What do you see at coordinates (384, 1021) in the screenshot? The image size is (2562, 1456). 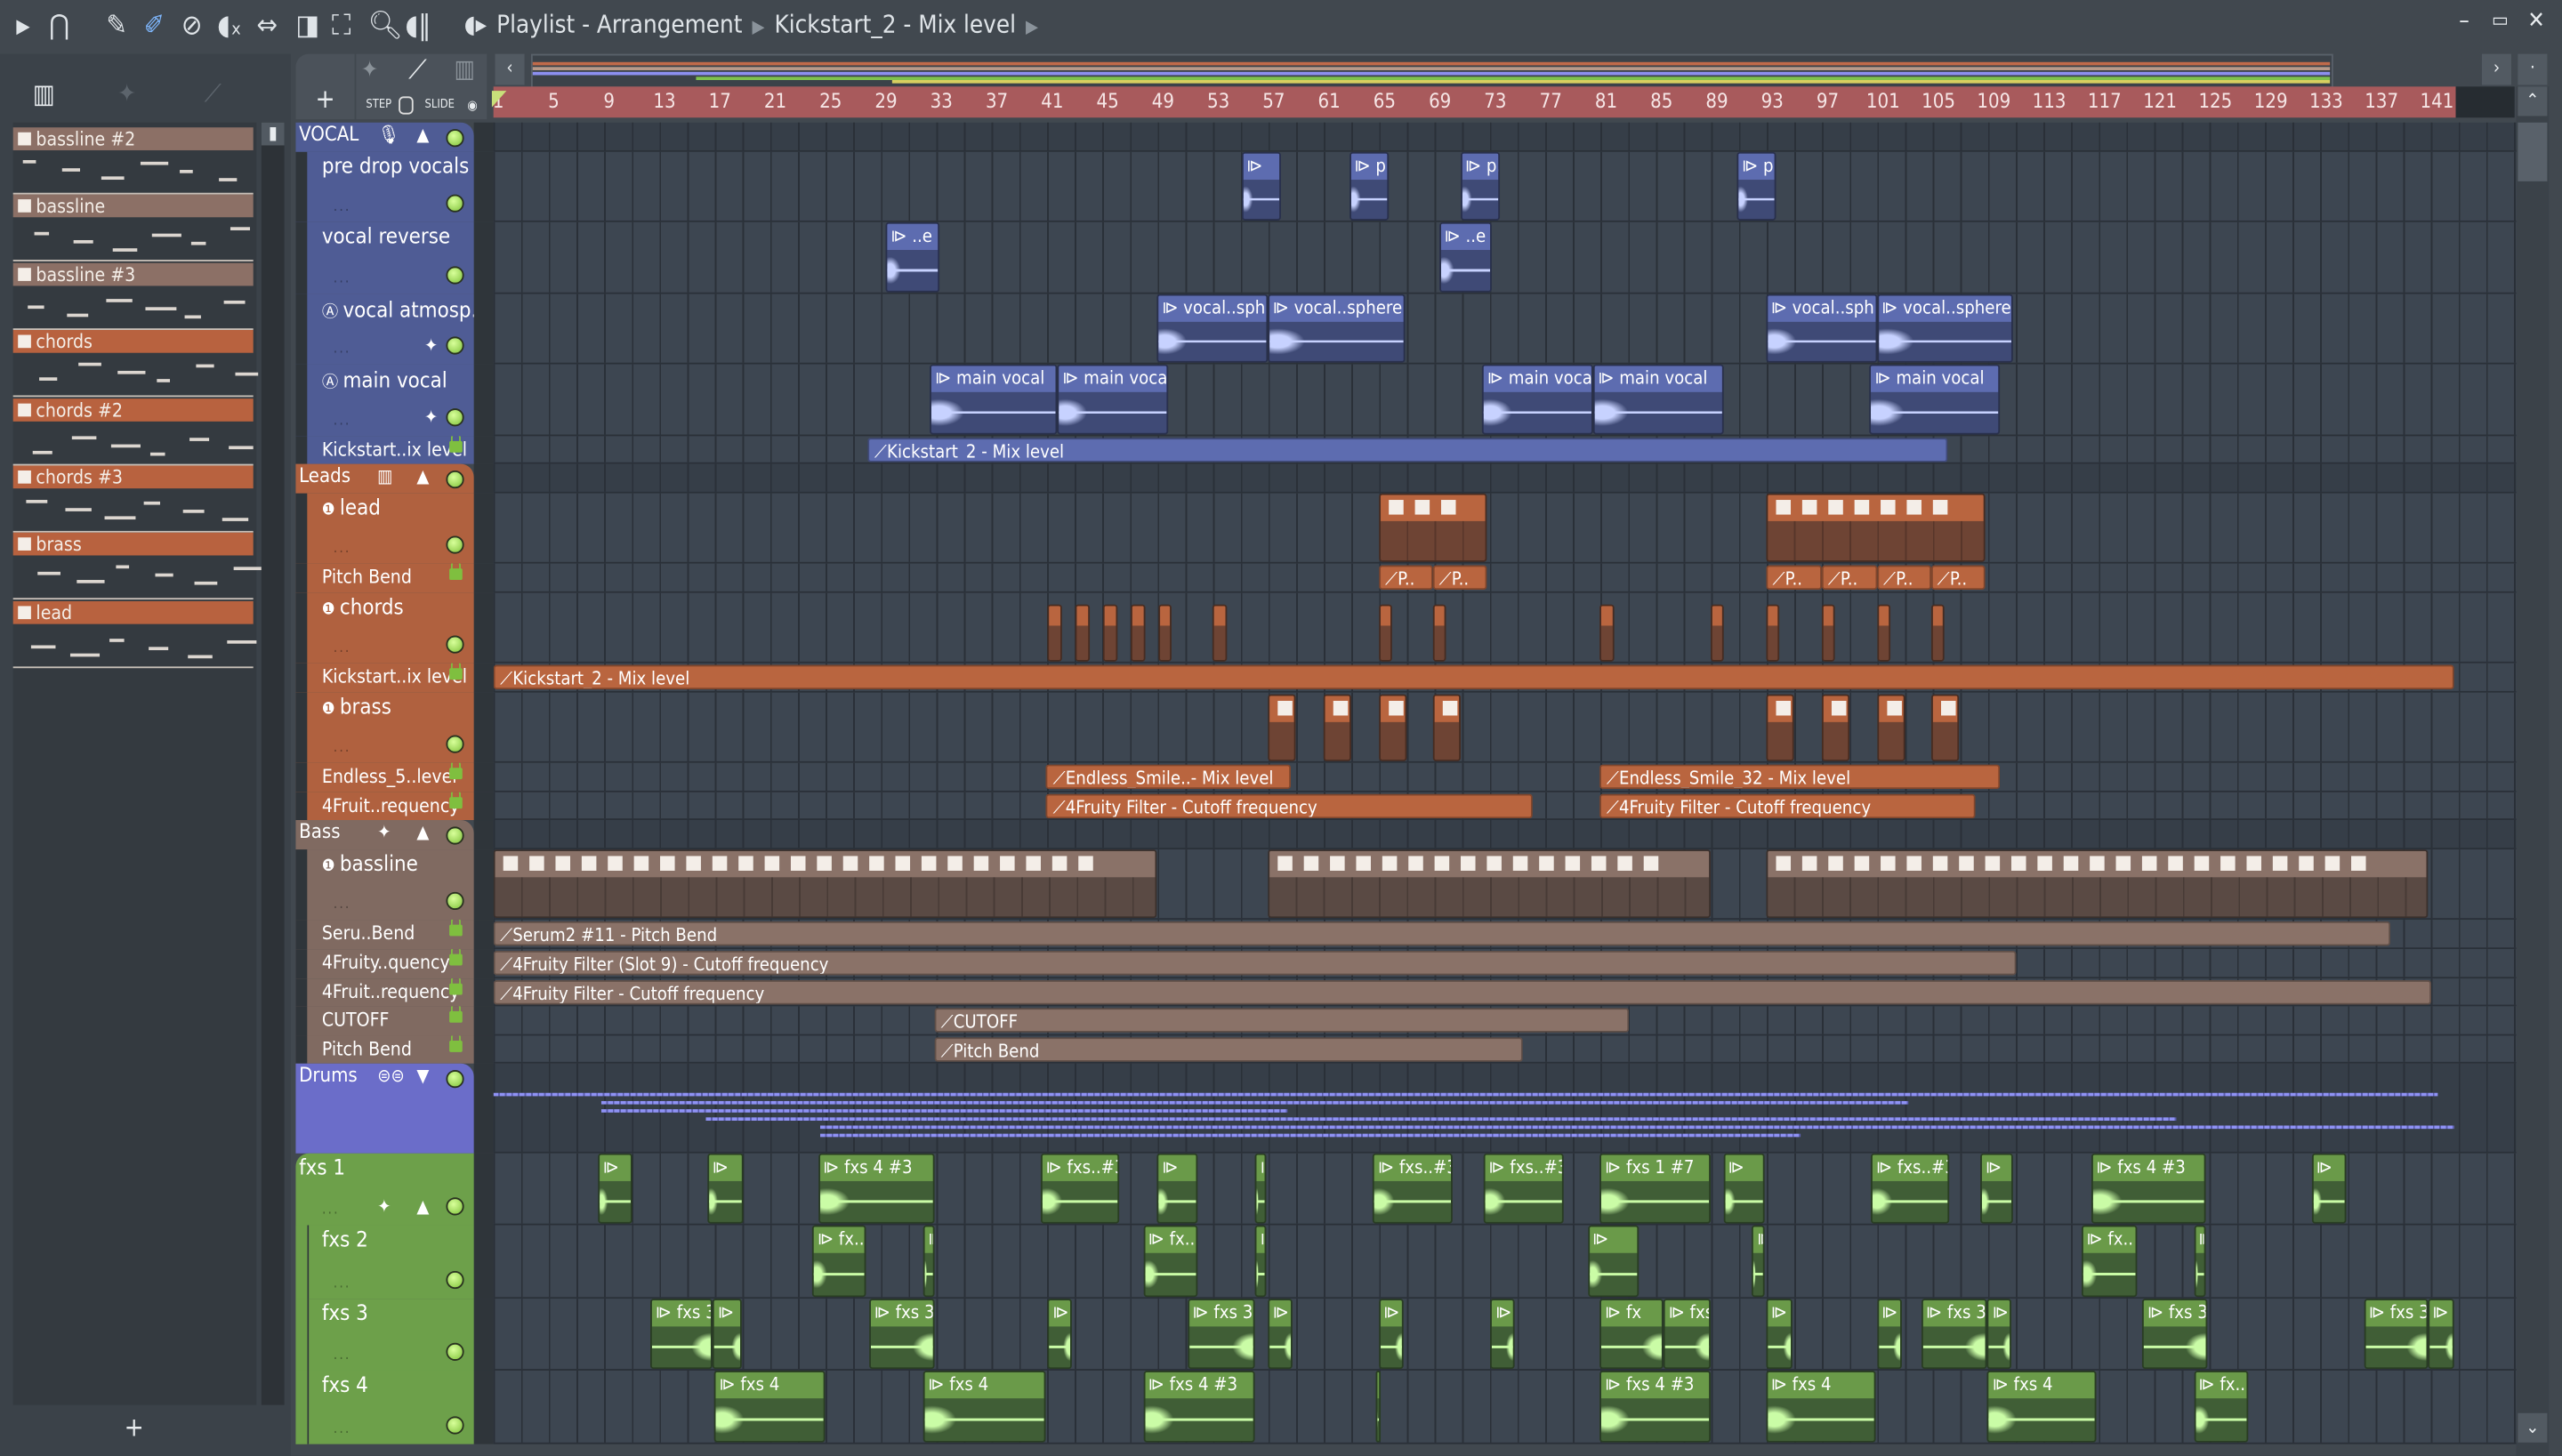 I see `automation-track-header: CUTOFF` at bounding box center [384, 1021].